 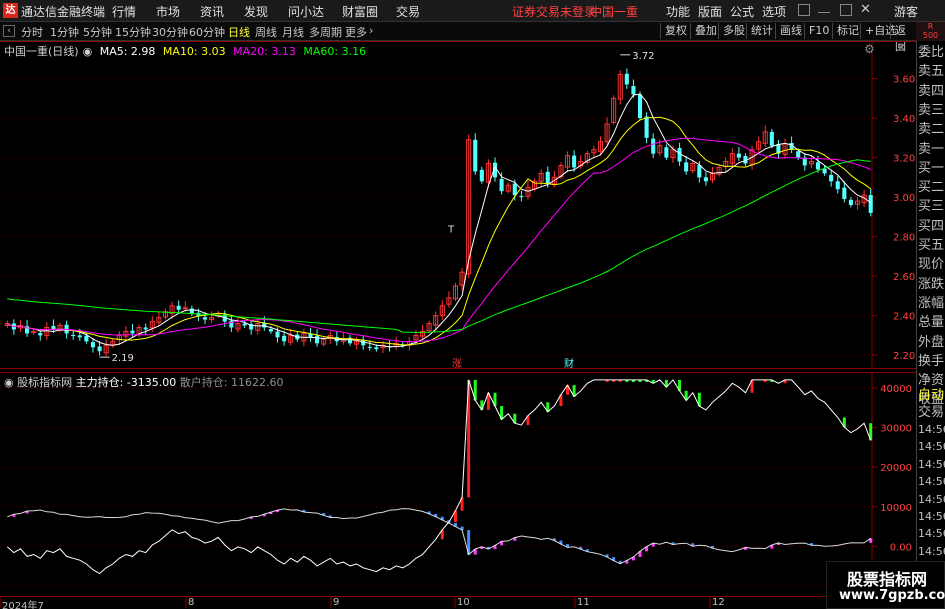 I want to click on btn-fuquan: 复权, so click(x=675, y=31).